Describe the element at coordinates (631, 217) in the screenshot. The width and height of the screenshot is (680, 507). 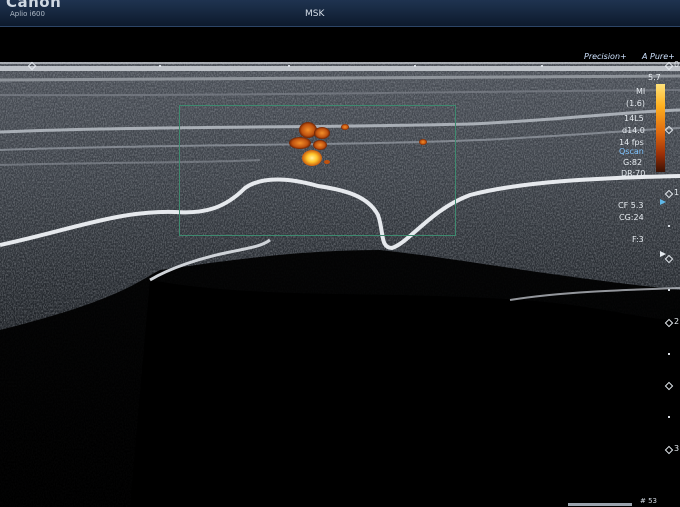
I see `color-gain-label: CG:24` at that location.